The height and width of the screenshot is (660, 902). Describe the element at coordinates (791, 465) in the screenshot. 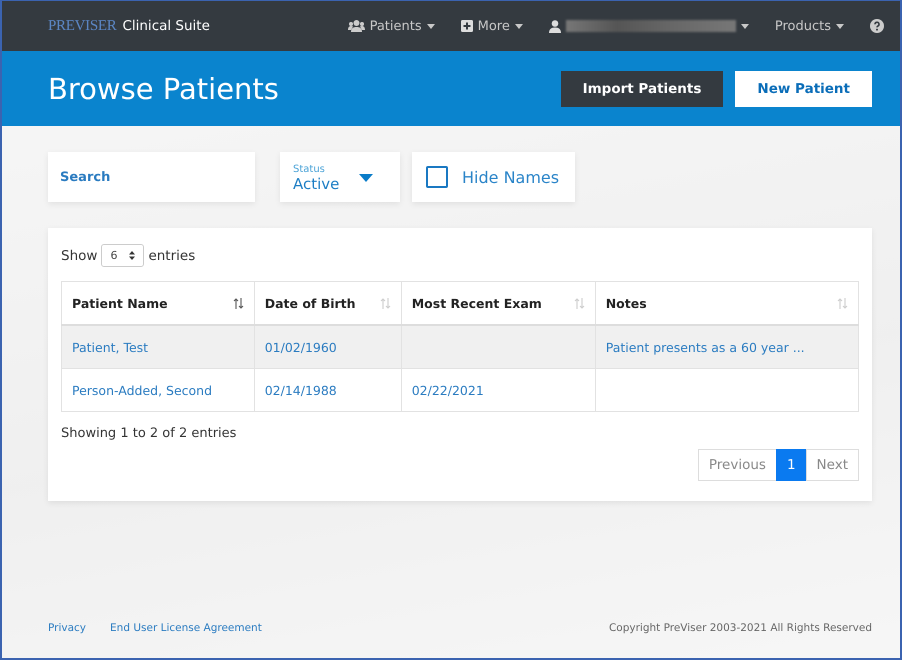

I see `page-button: 1` at that location.